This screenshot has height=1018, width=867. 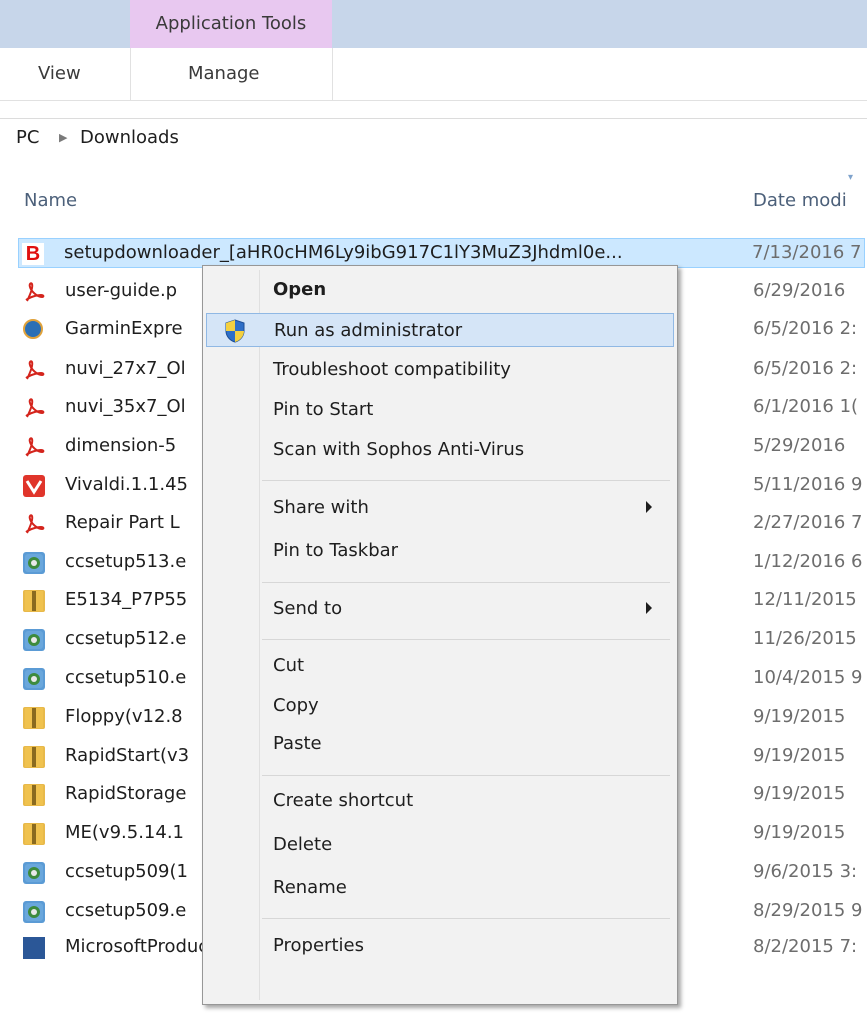 I want to click on file-date-modified: 5/29/2016, so click(x=799, y=445).